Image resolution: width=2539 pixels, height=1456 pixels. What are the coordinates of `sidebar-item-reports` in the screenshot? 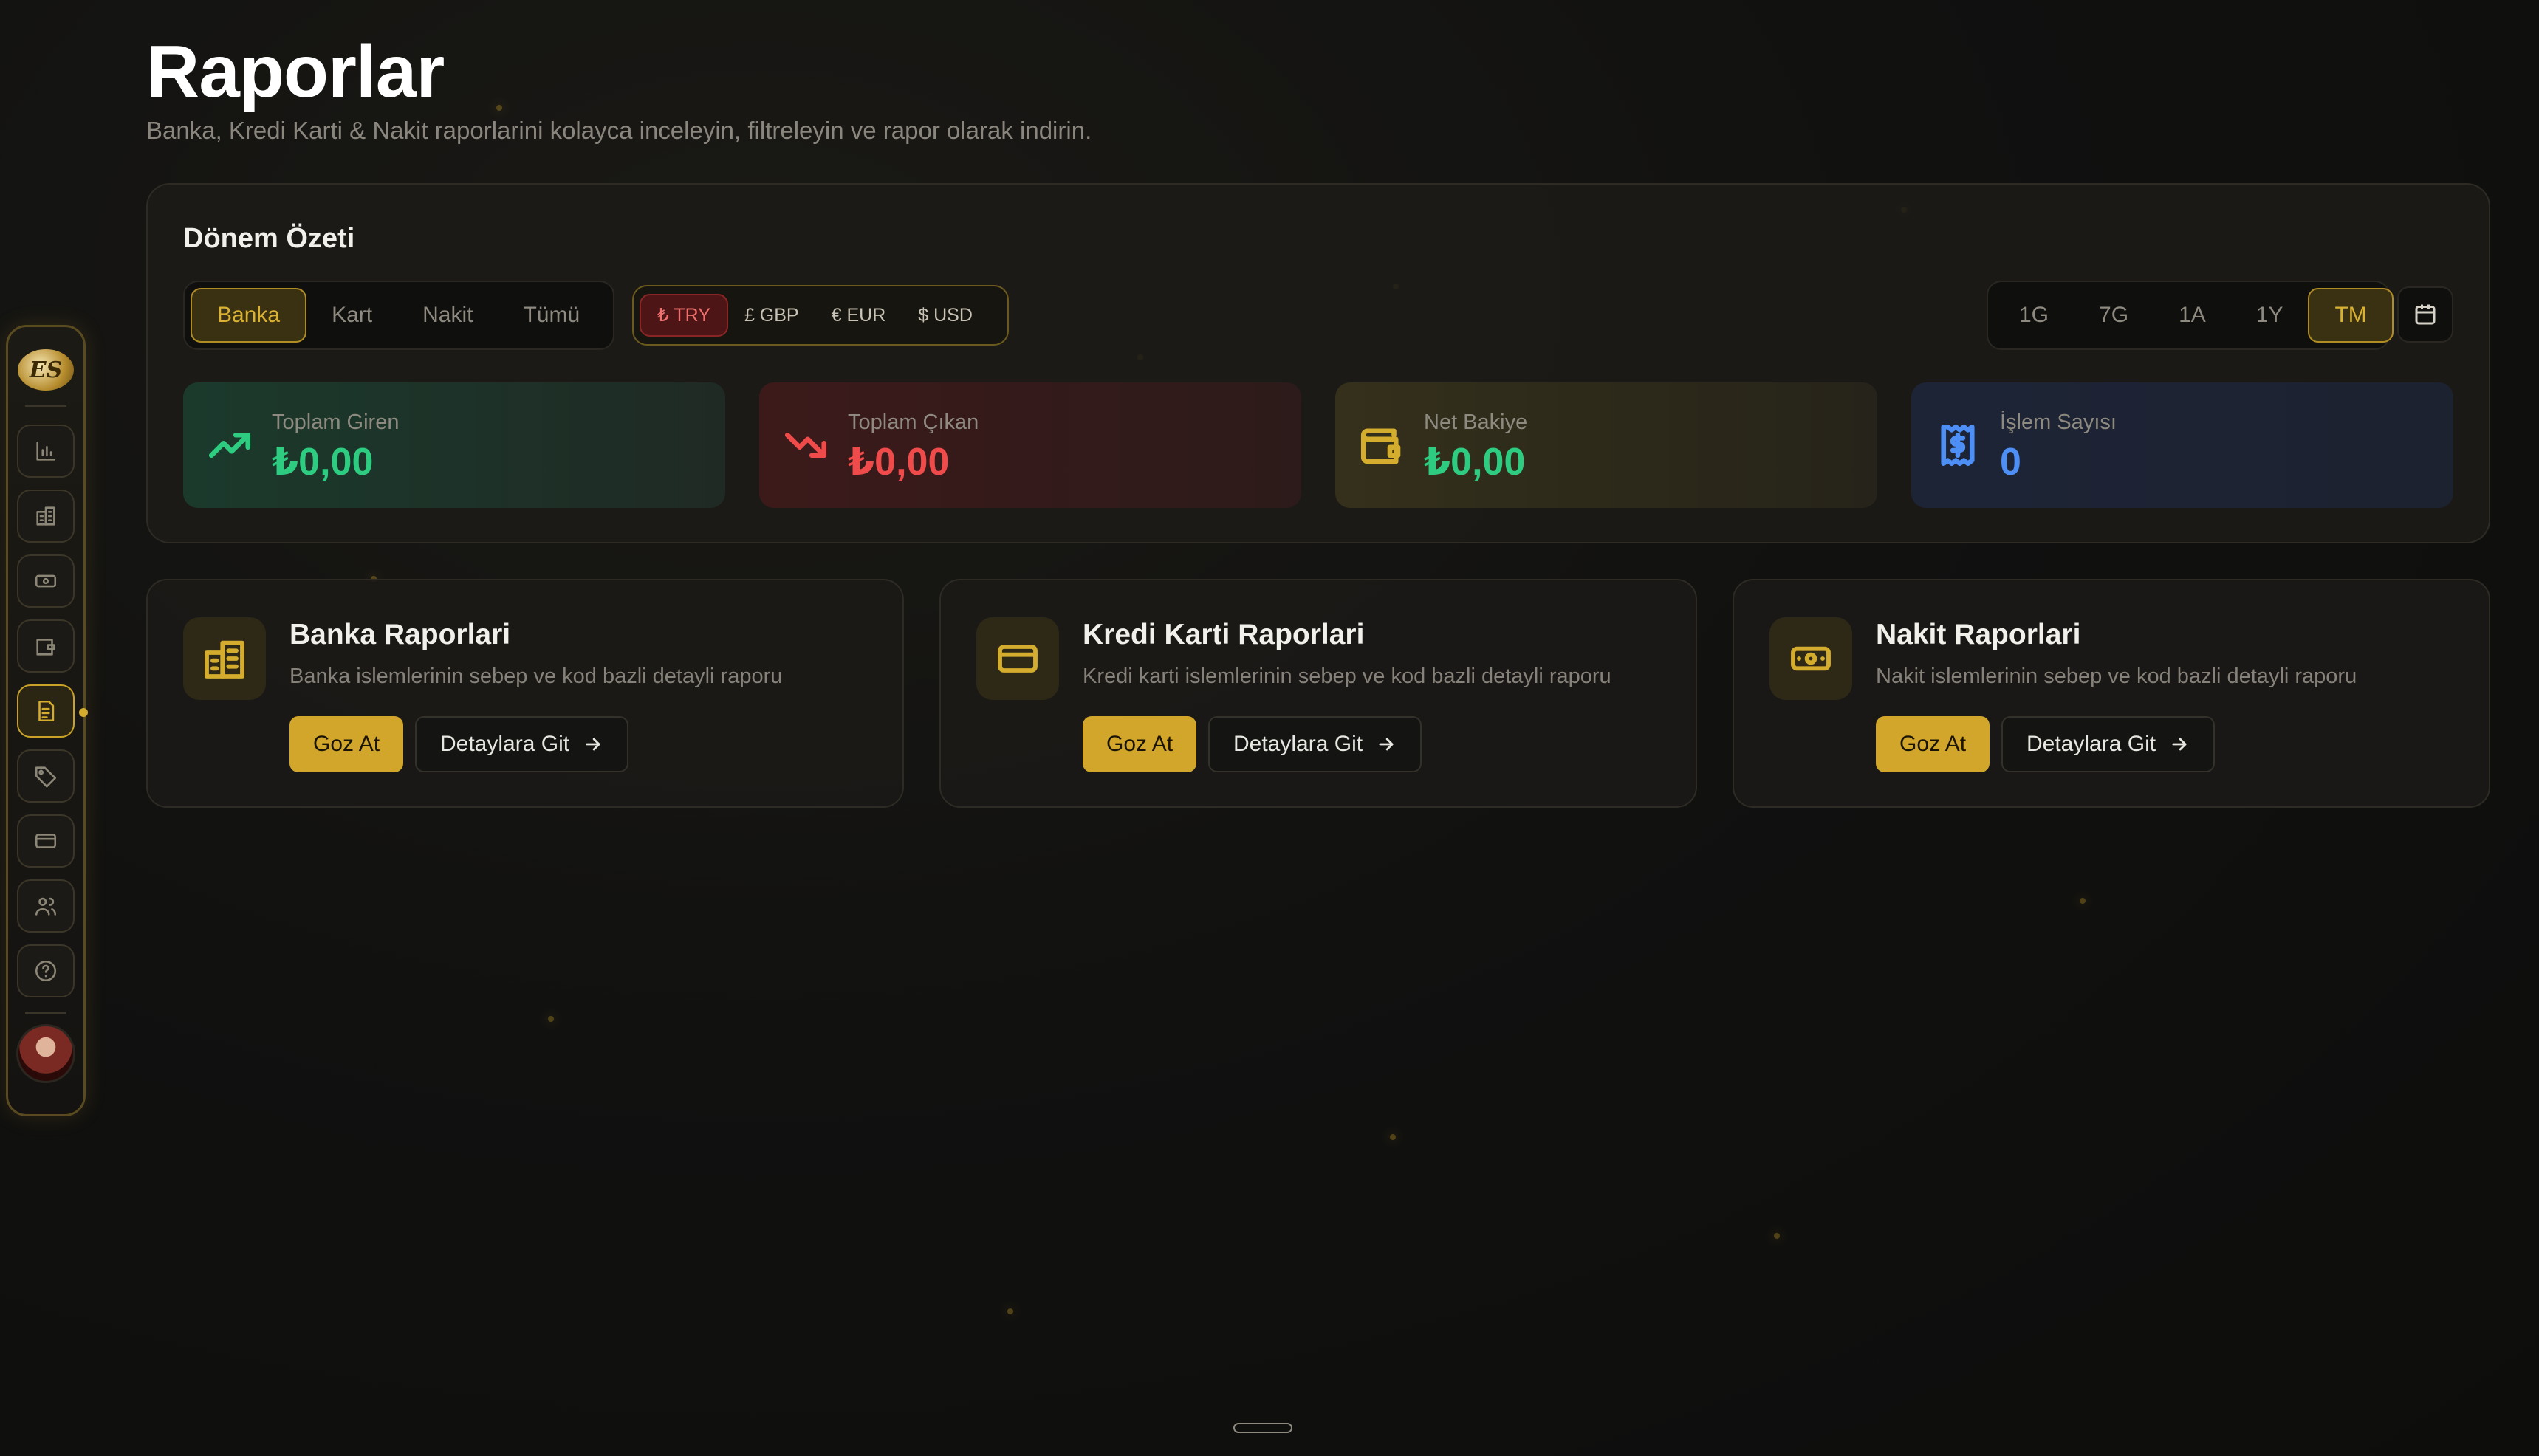 It's located at (52, 711).